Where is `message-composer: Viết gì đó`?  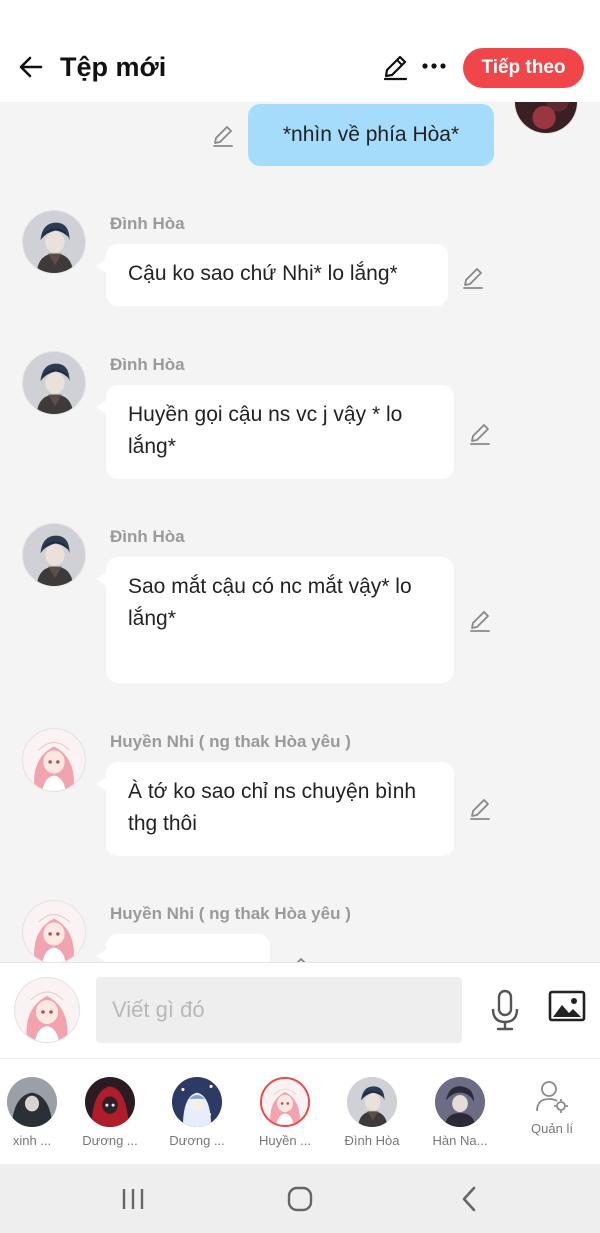
message-composer: Viết gì đó is located at coordinates (300, 1010).